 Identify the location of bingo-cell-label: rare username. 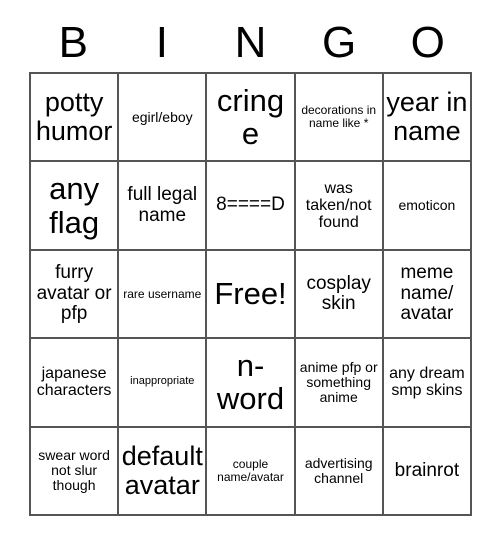
(162, 293).